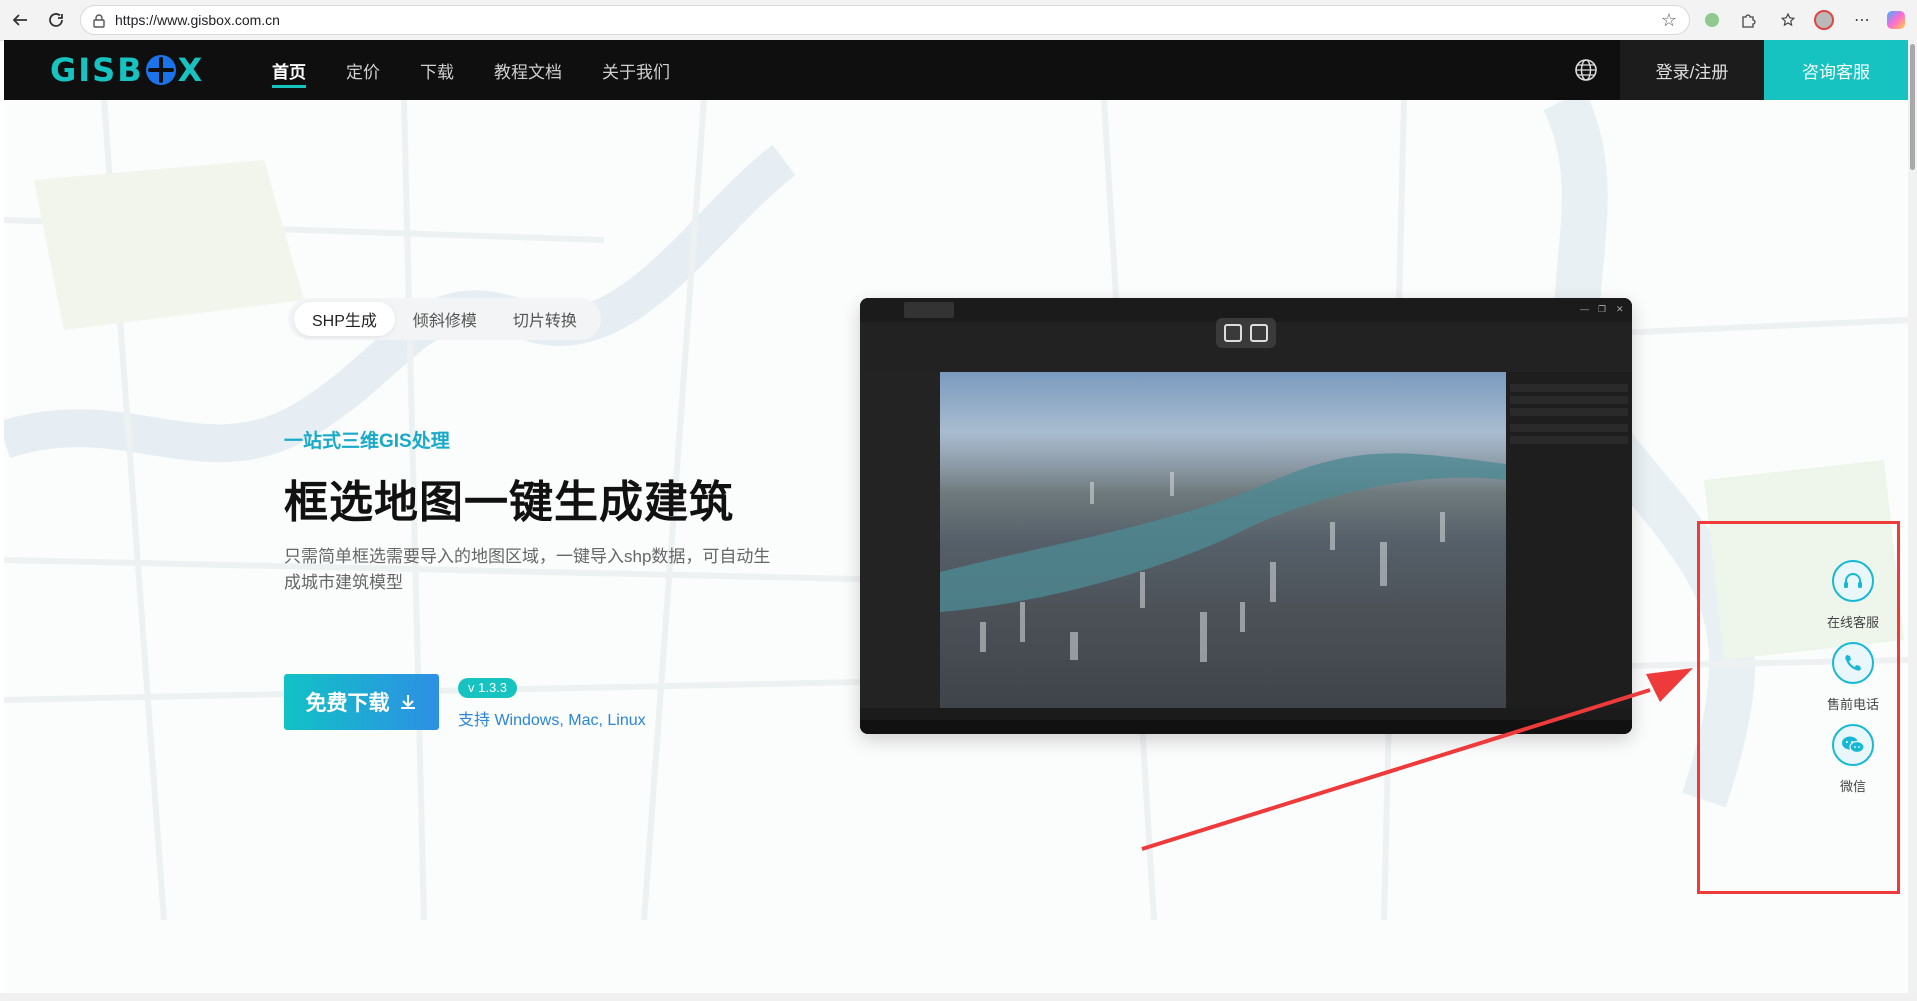  Describe the element at coordinates (367, 441) in the screenshot. I see `hero-eyebrow: 一站式三维GIS处理` at that location.